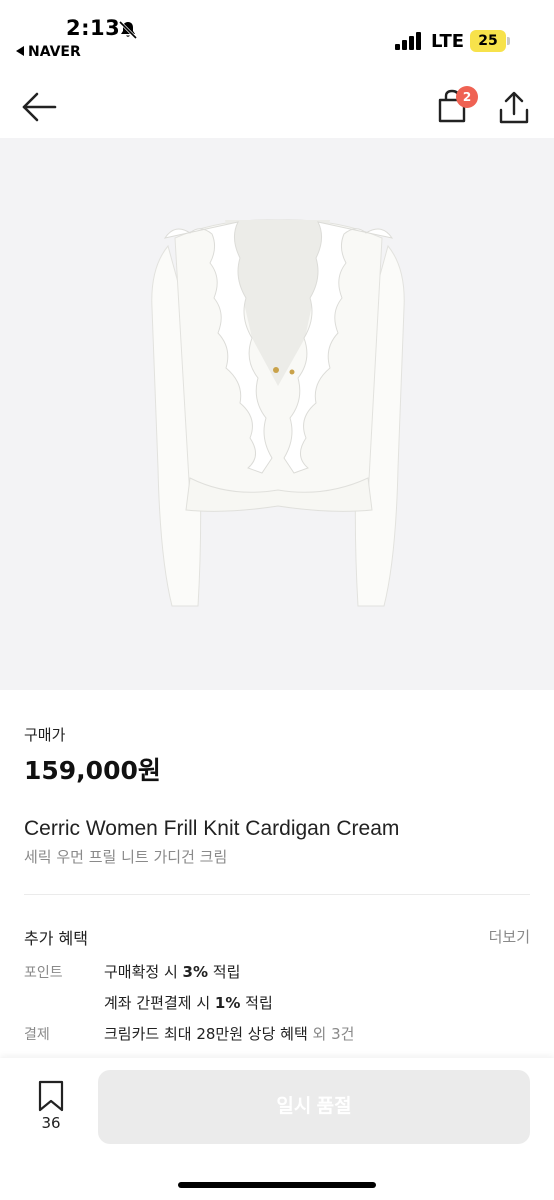 This screenshot has width=554, height=1200. I want to click on share-icon, so click(514, 107).